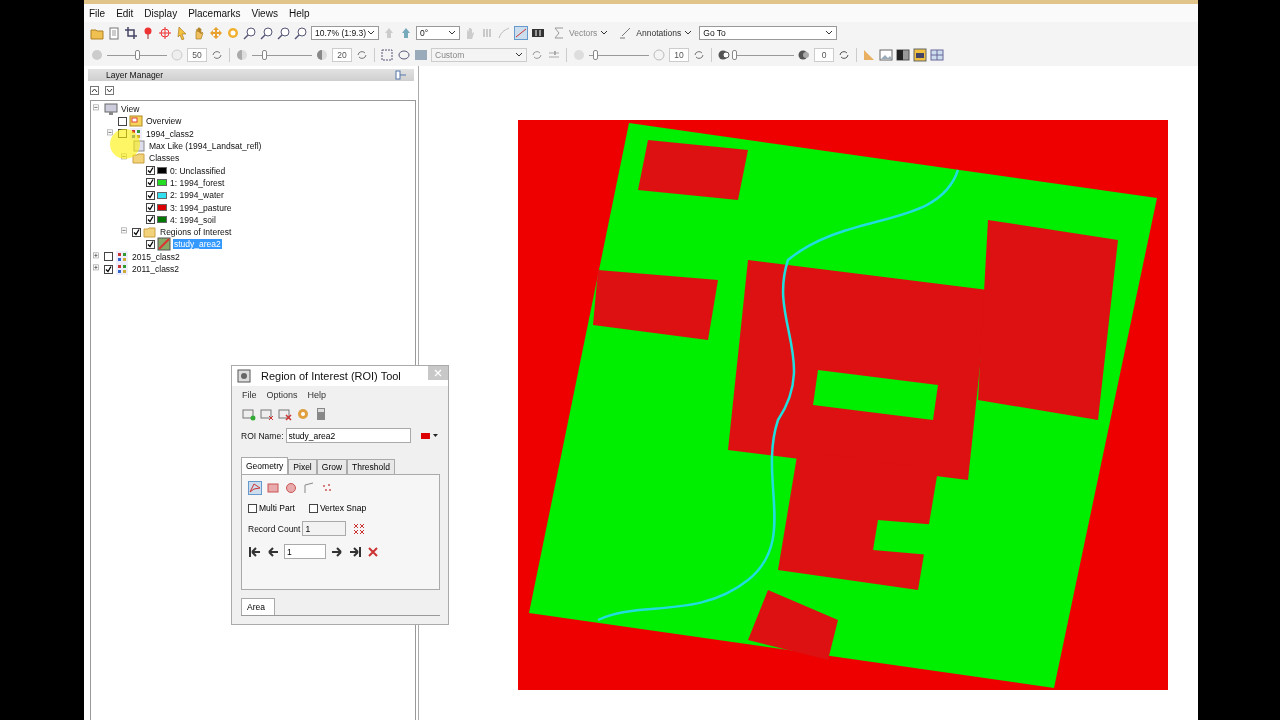  I want to click on tree-item: Regions of Interest, so click(196, 232).